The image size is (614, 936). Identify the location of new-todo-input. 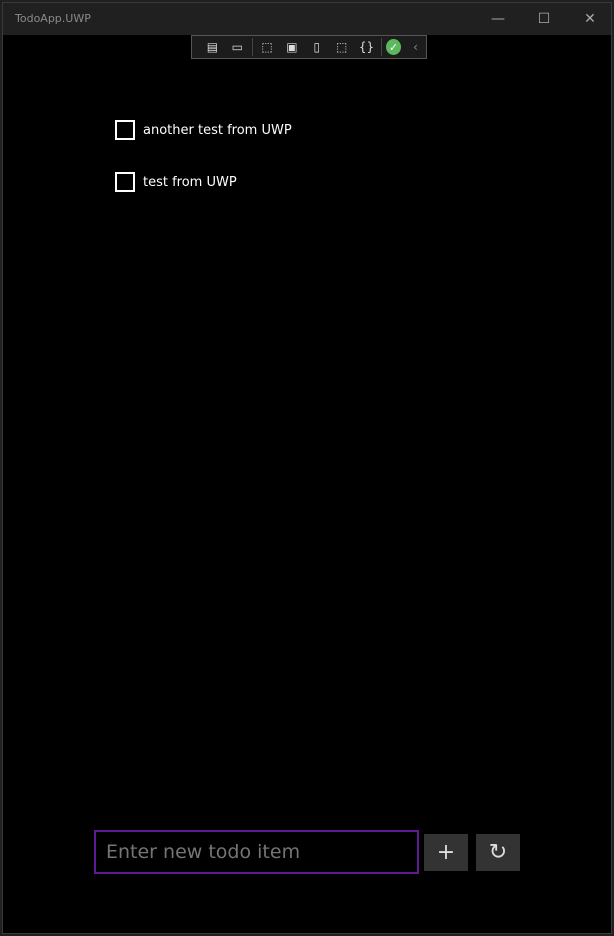
(256, 852).